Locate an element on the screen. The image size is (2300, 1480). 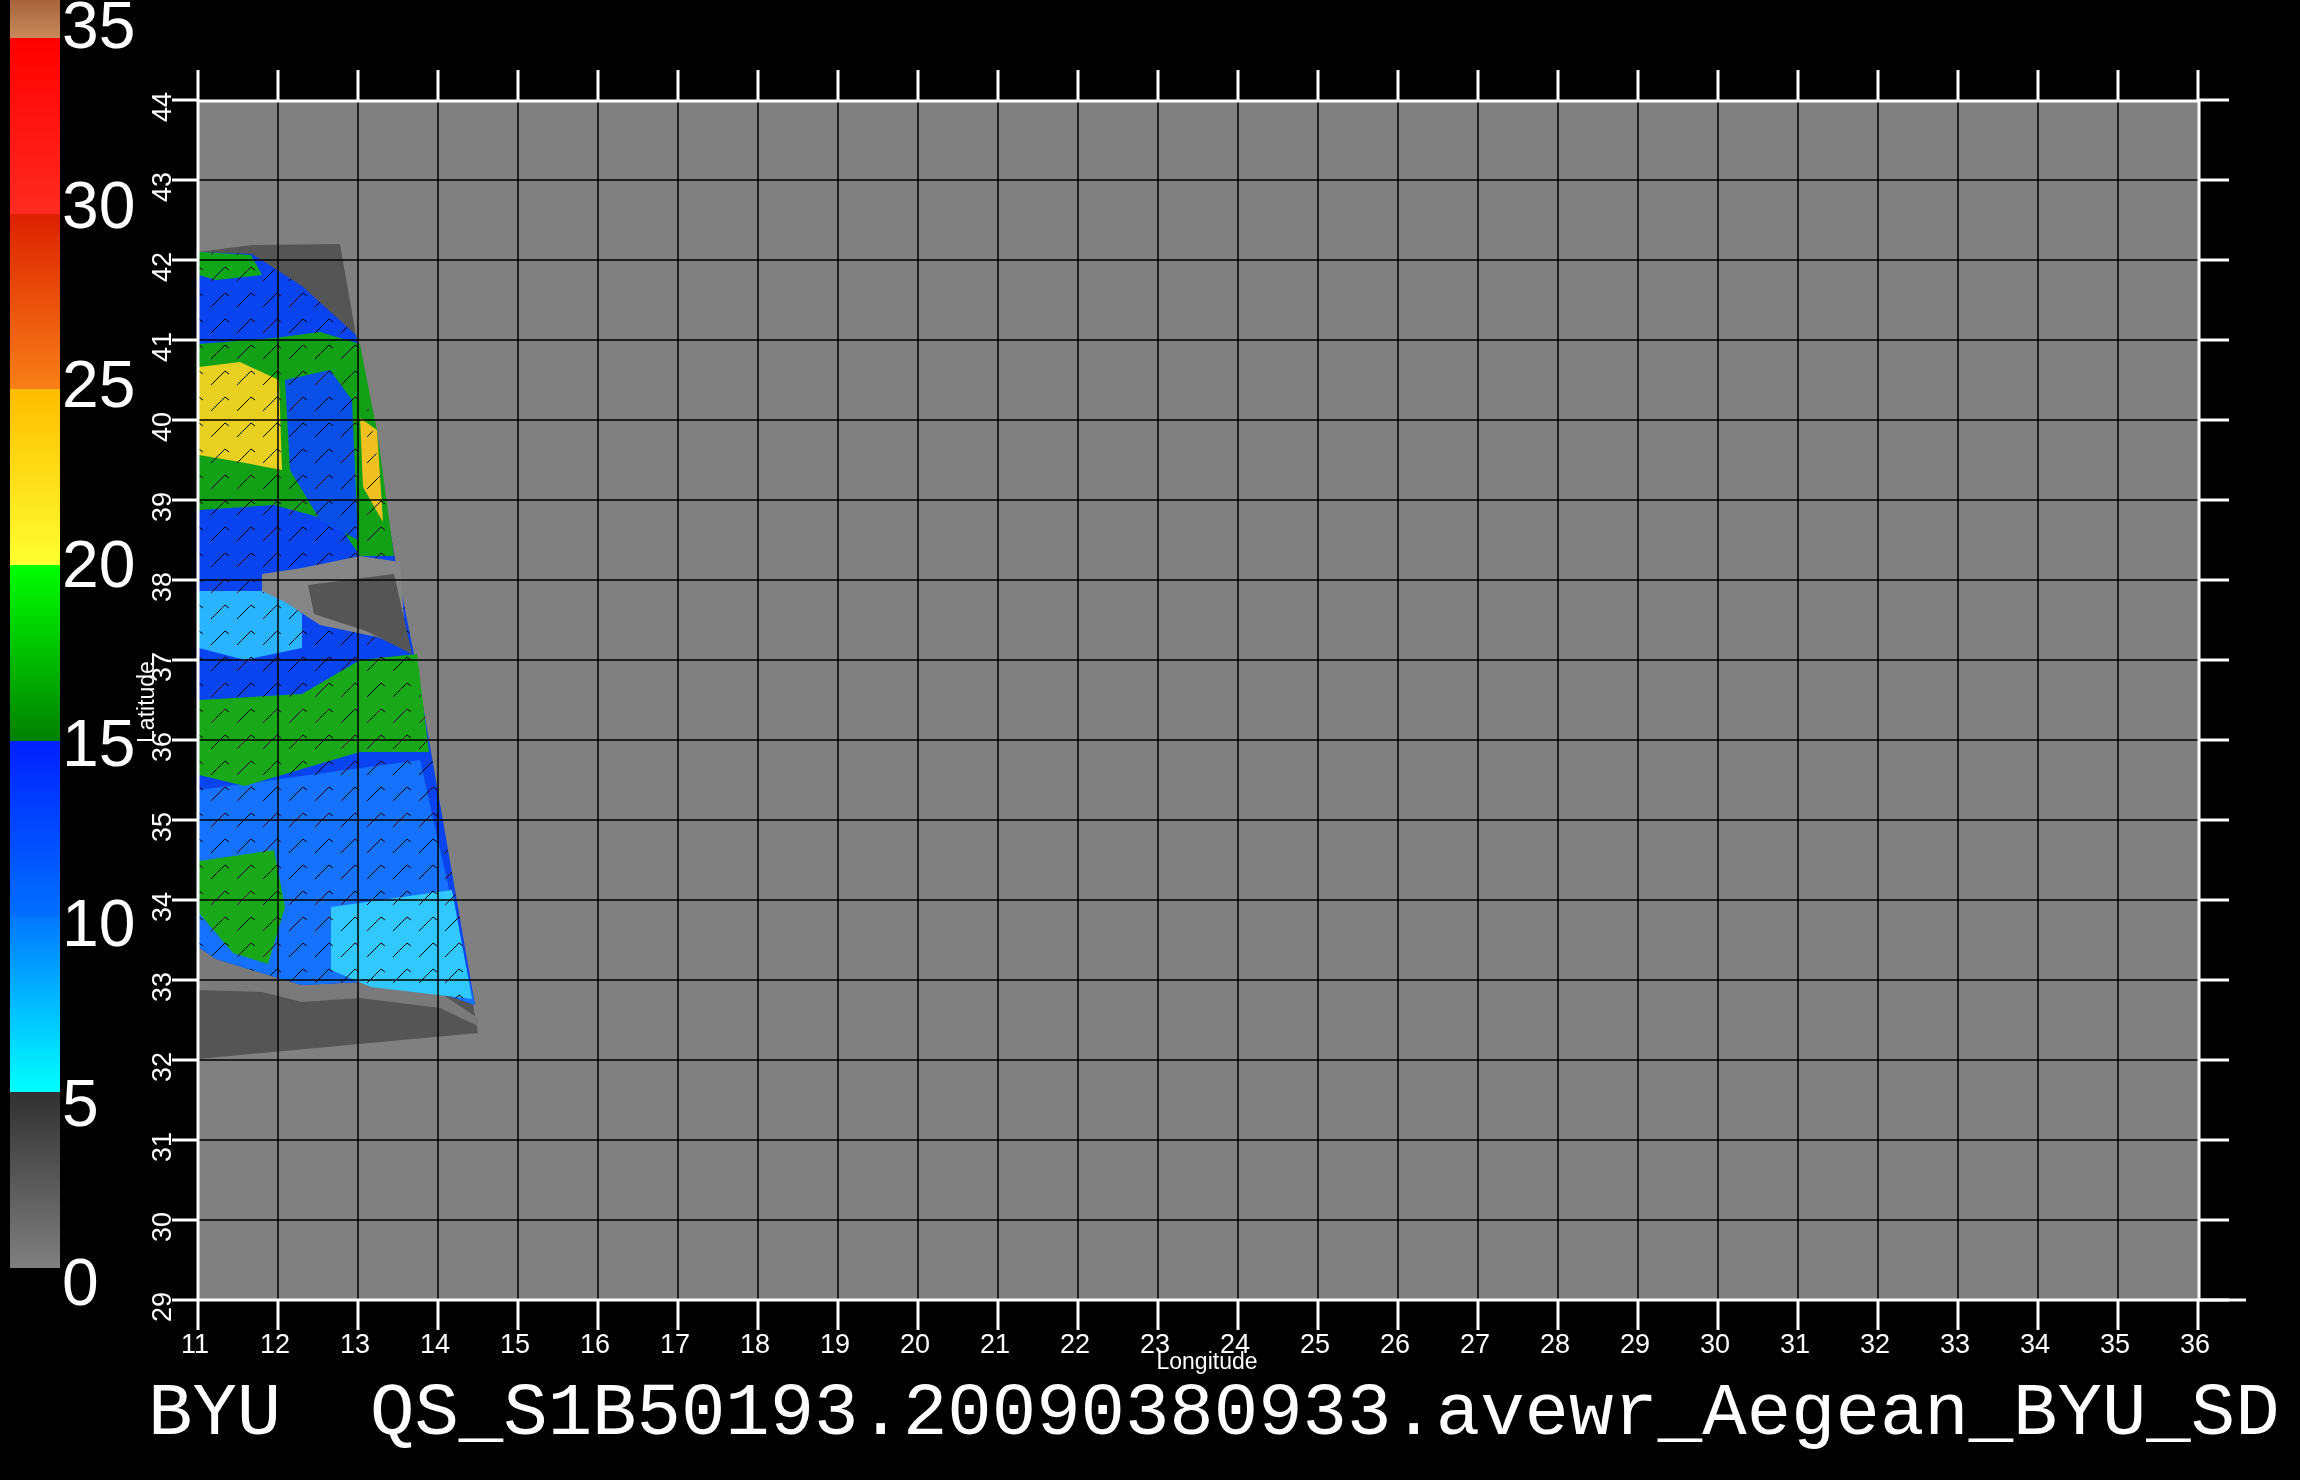
color-scale-label: 5 is located at coordinates (80, 1102).